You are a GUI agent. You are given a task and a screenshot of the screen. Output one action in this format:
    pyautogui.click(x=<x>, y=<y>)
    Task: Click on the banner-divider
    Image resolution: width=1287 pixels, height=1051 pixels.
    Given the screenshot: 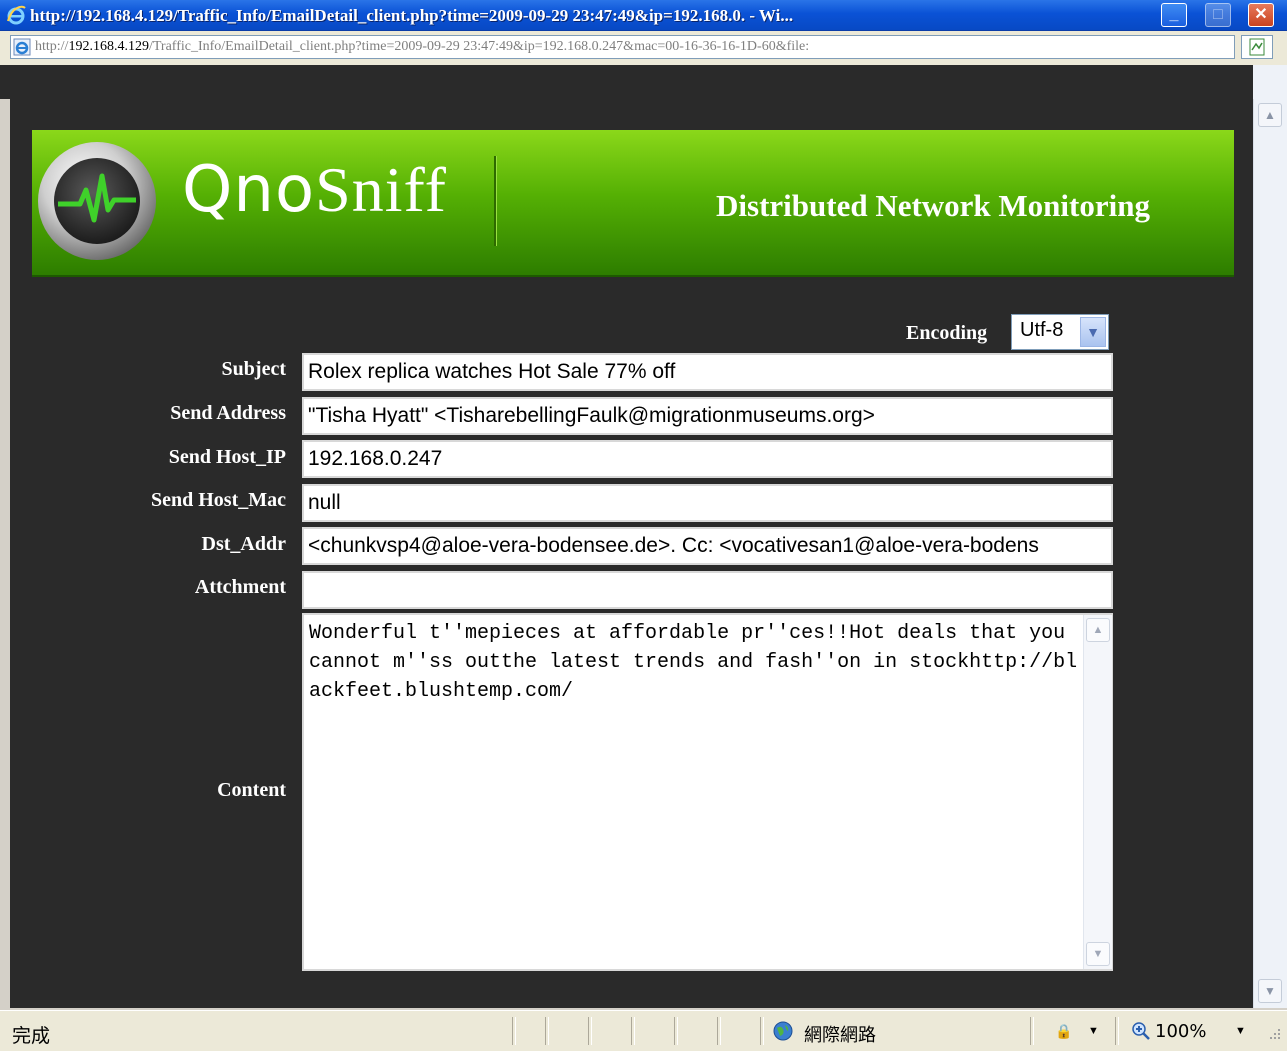 What is the action you would take?
    pyautogui.click(x=495, y=201)
    